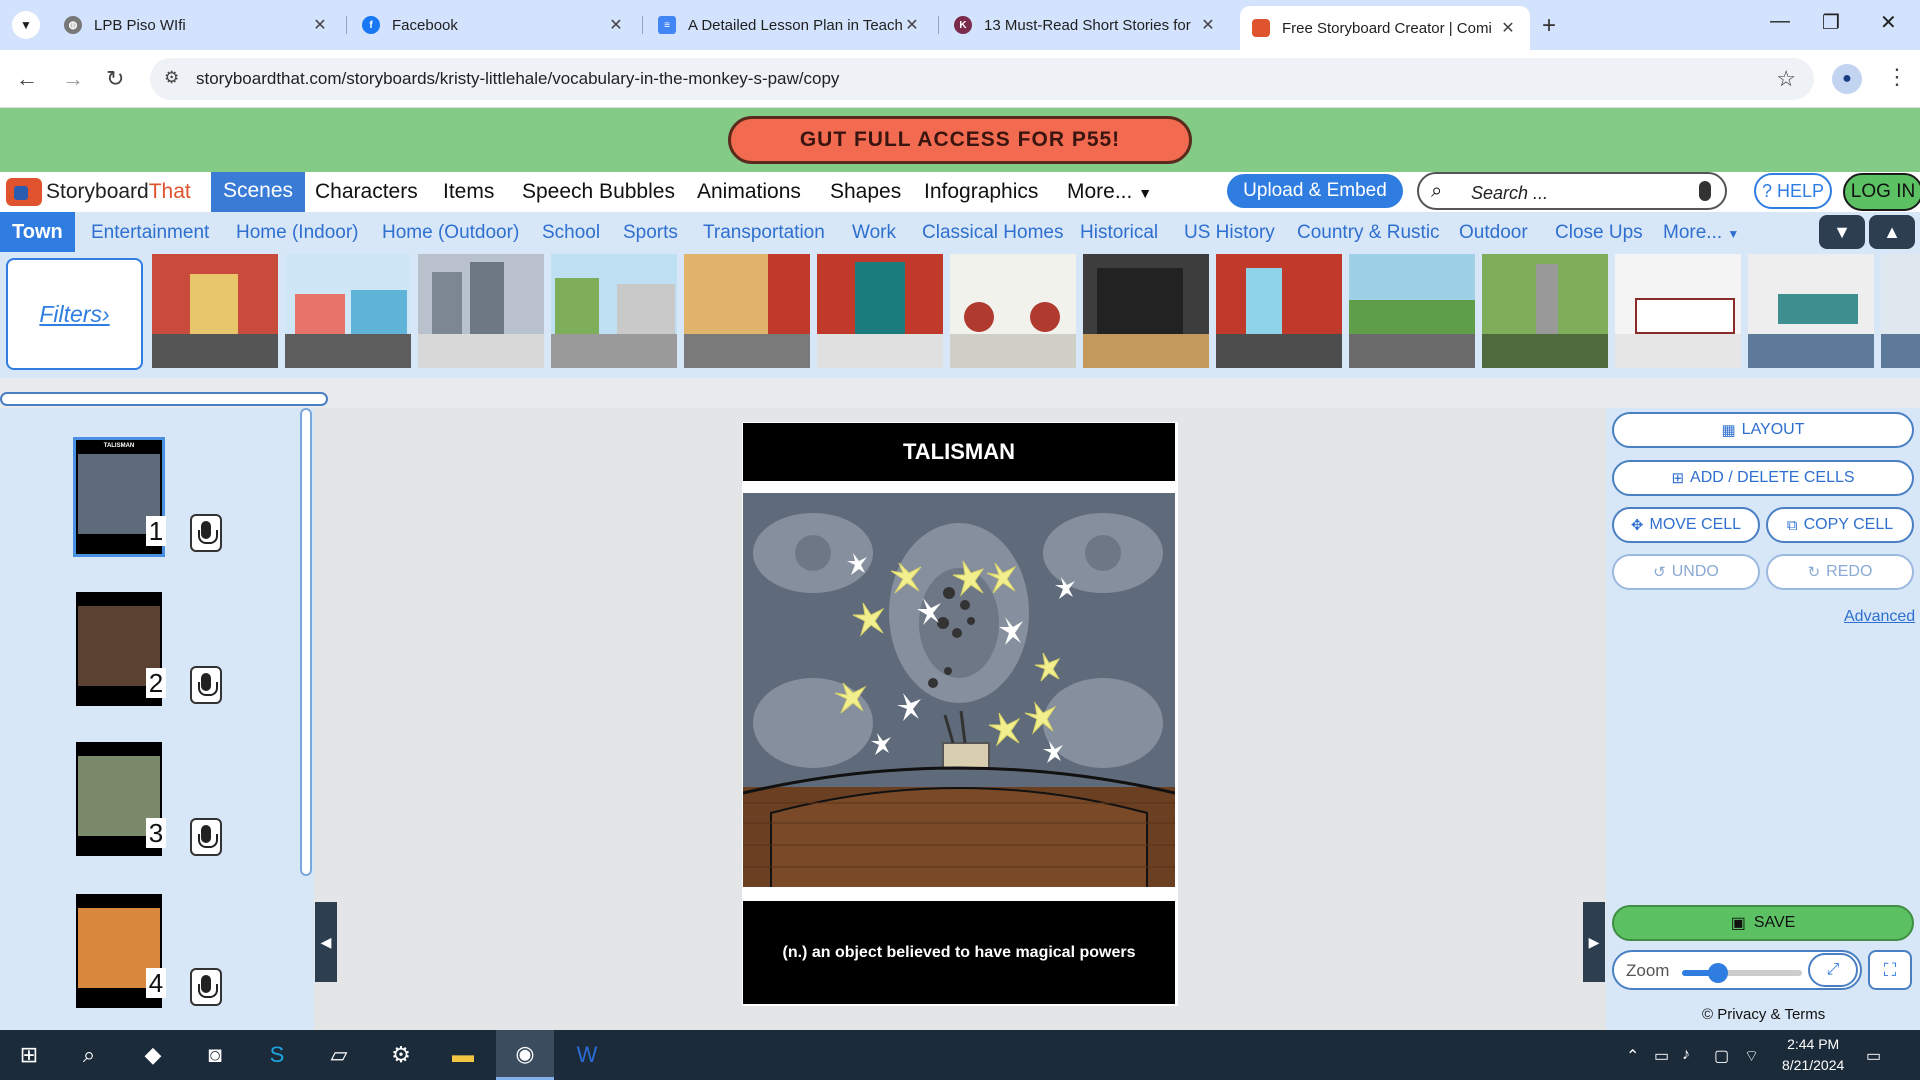 This screenshot has height=1080, width=1920. Describe the element at coordinates (959, 452) in the screenshot. I see `cell-title: TALISMAN` at that location.